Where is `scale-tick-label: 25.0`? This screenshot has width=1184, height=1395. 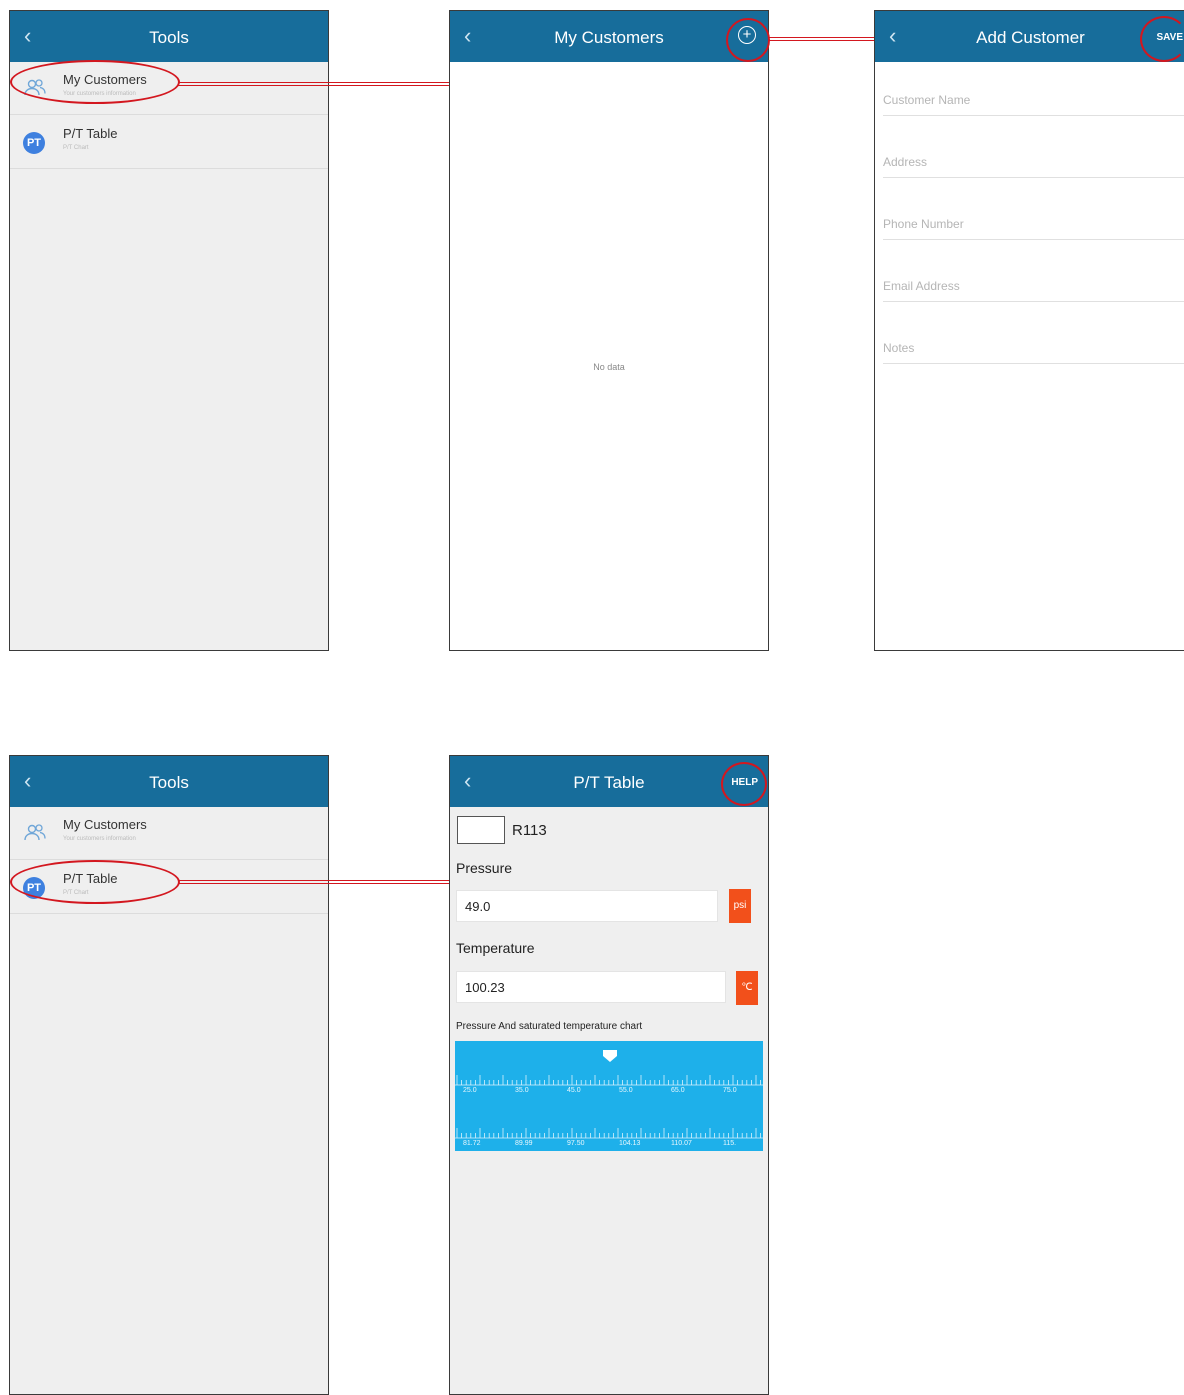 scale-tick-label: 25.0 is located at coordinates (470, 1090).